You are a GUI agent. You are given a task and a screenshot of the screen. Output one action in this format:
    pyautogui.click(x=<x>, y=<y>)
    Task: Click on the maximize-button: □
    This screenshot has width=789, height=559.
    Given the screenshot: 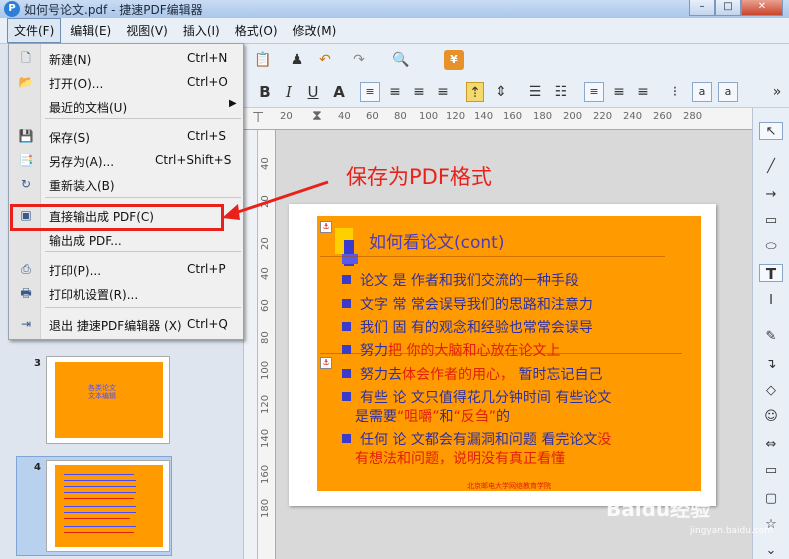 What is the action you would take?
    pyautogui.click(x=728, y=8)
    